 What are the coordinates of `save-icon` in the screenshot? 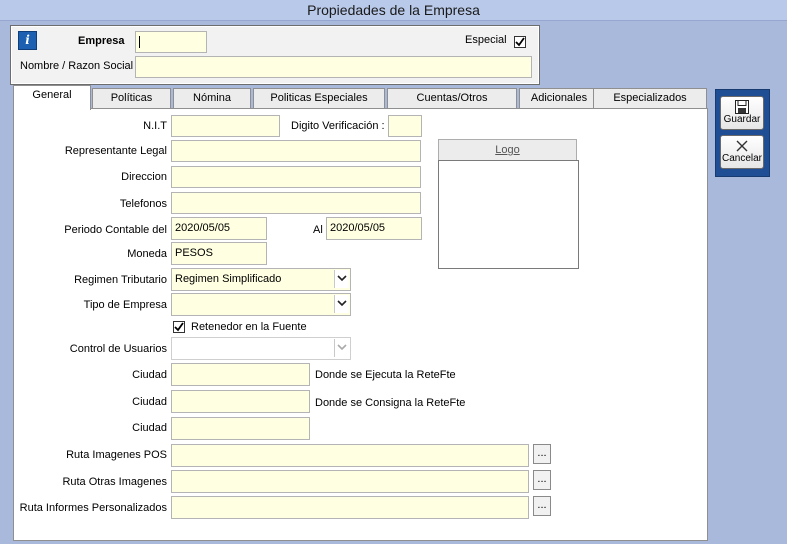 It's located at (742, 107).